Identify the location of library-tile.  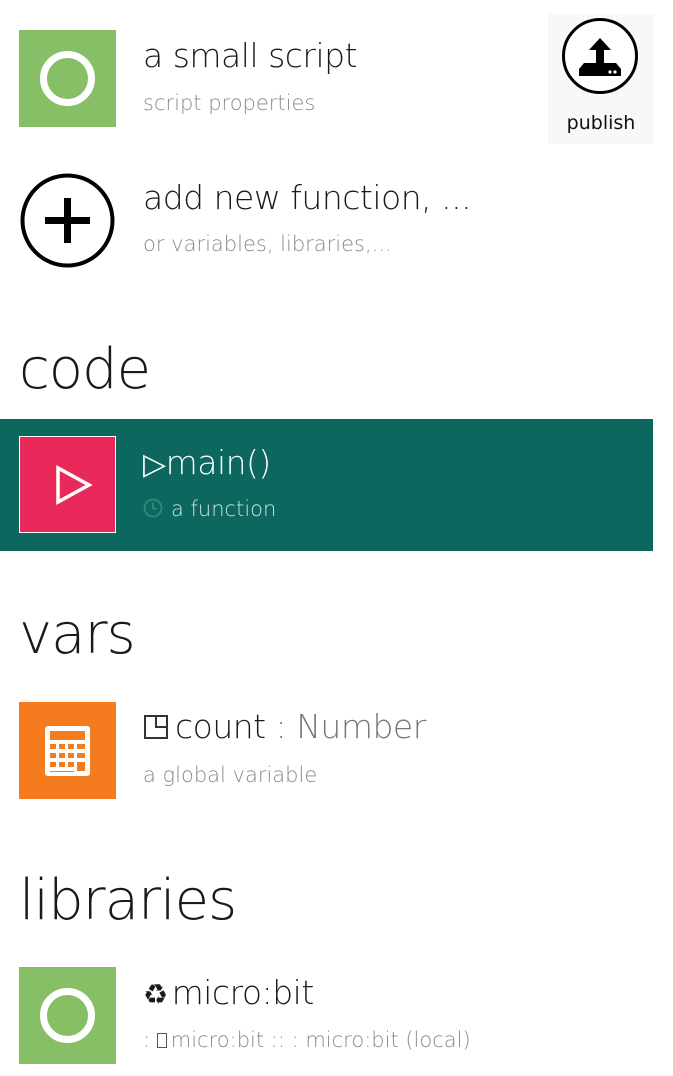
(67, 1015).